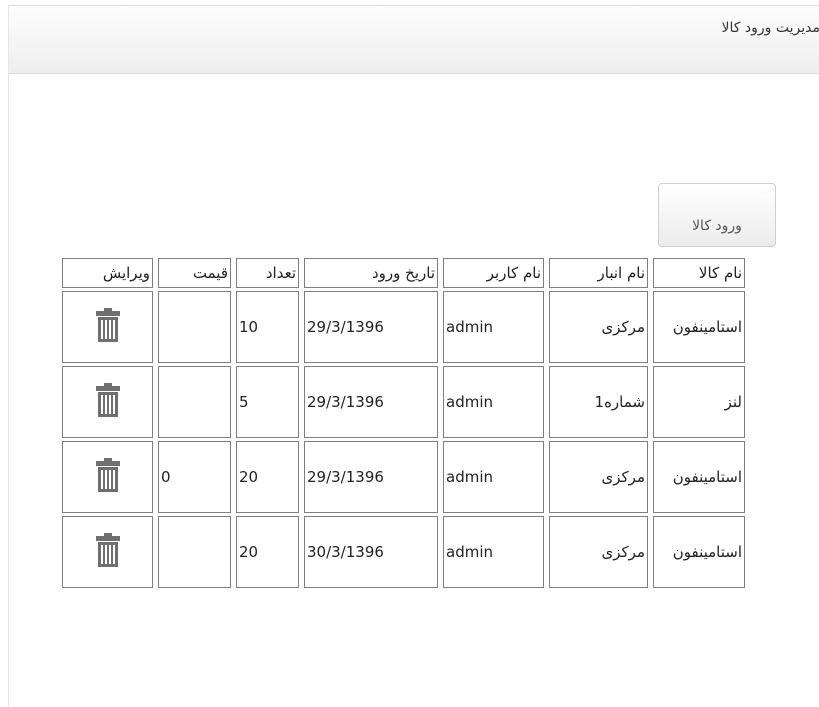 This screenshot has width=819, height=707. Describe the element at coordinates (107, 273) in the screenshot. I see `column-header-edit: ویرایش` at that location.